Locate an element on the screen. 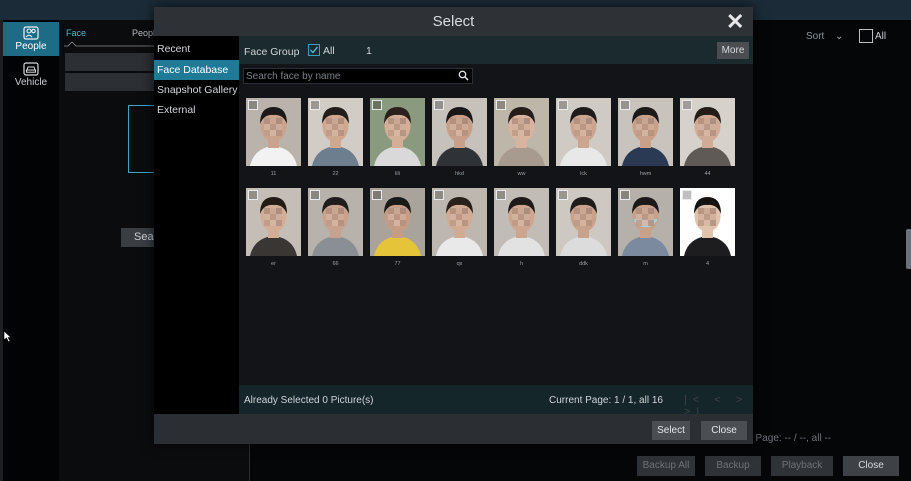 Image resolution: width=911 pixels, height=481 pixels. face-card: m is located at coordinates (645, 227).